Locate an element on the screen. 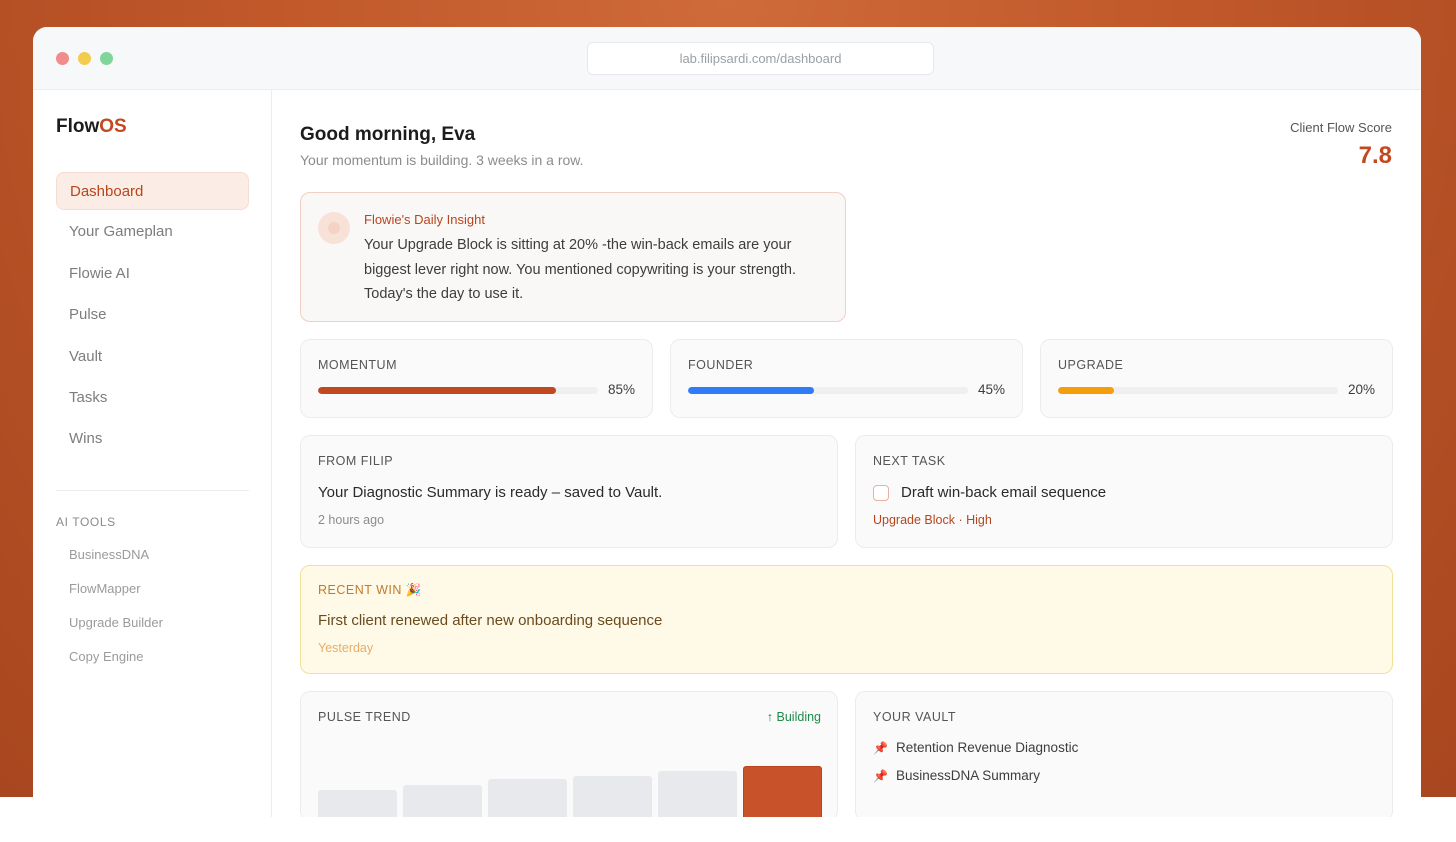 The height and width of the screenshot is (842, 1456). metric-label: FOUNDER is located at coordinates (721, 365).